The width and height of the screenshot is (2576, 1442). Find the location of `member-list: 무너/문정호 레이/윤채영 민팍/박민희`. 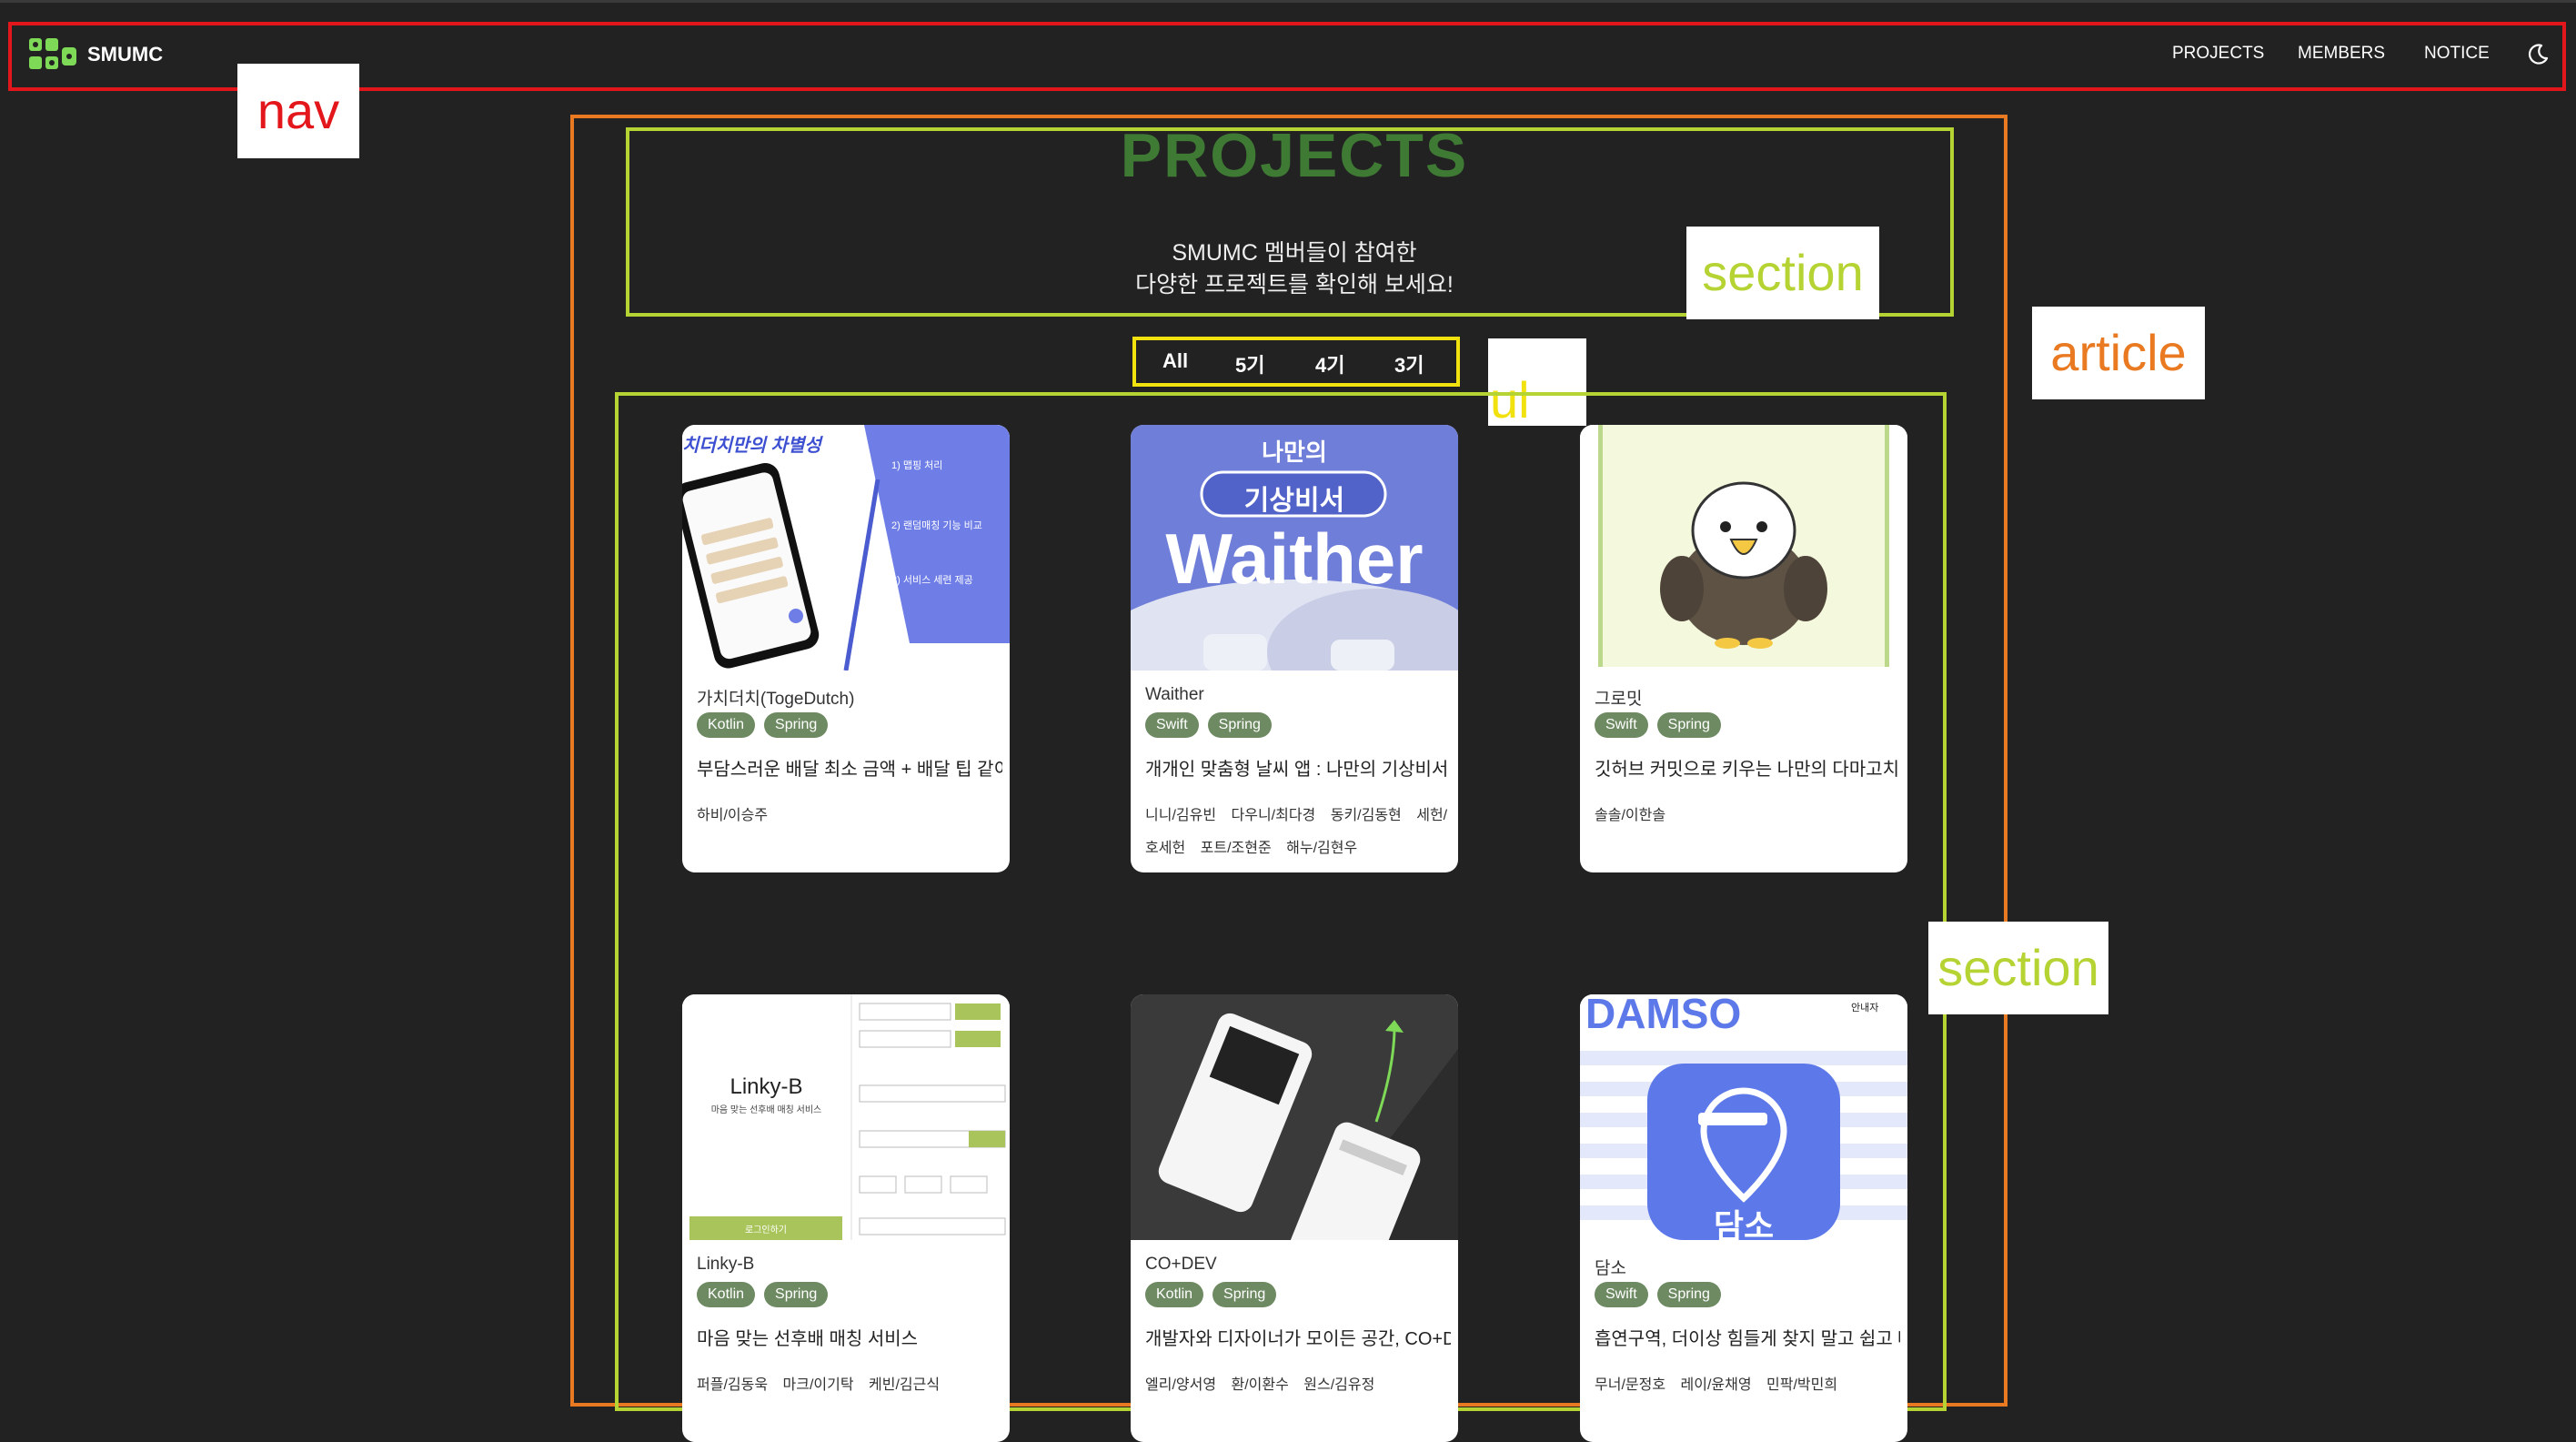

member-list: 무너/문정호 레이/윤채영 민팍/박민희 is located at coordinates (1747, 1385).